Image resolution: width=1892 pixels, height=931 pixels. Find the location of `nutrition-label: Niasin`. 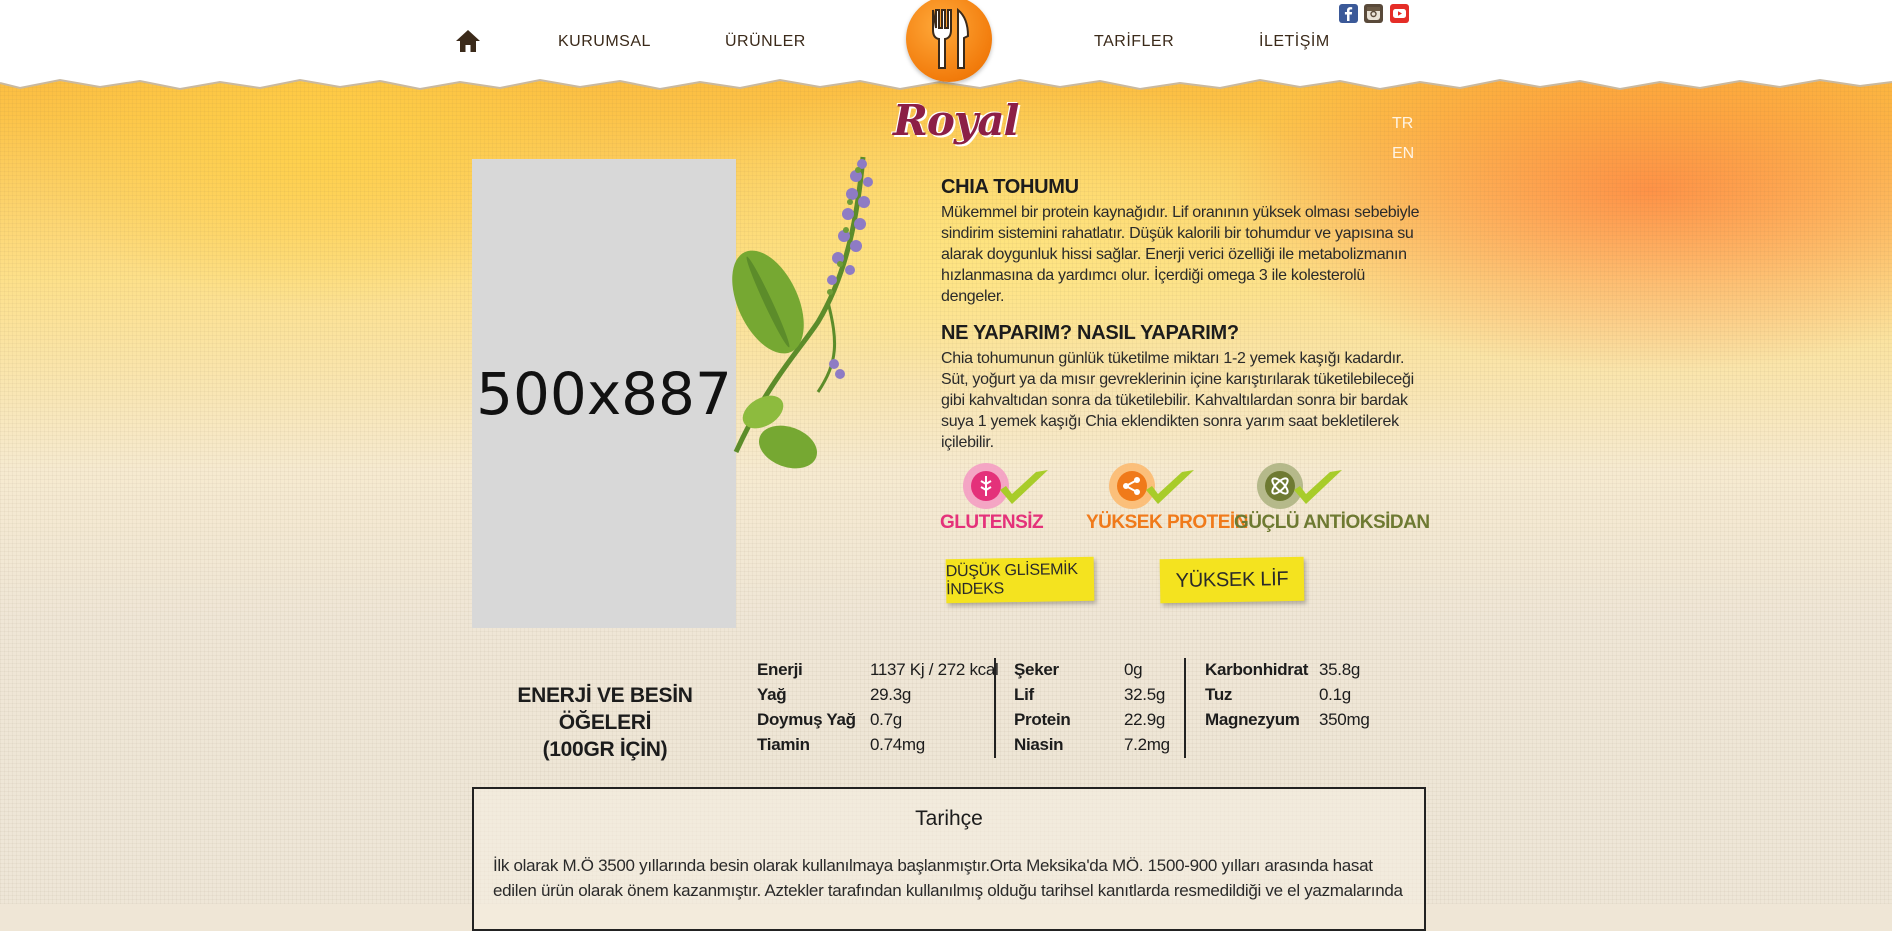

nutrition-label: Niasin is located at coordinates (1039, 744).